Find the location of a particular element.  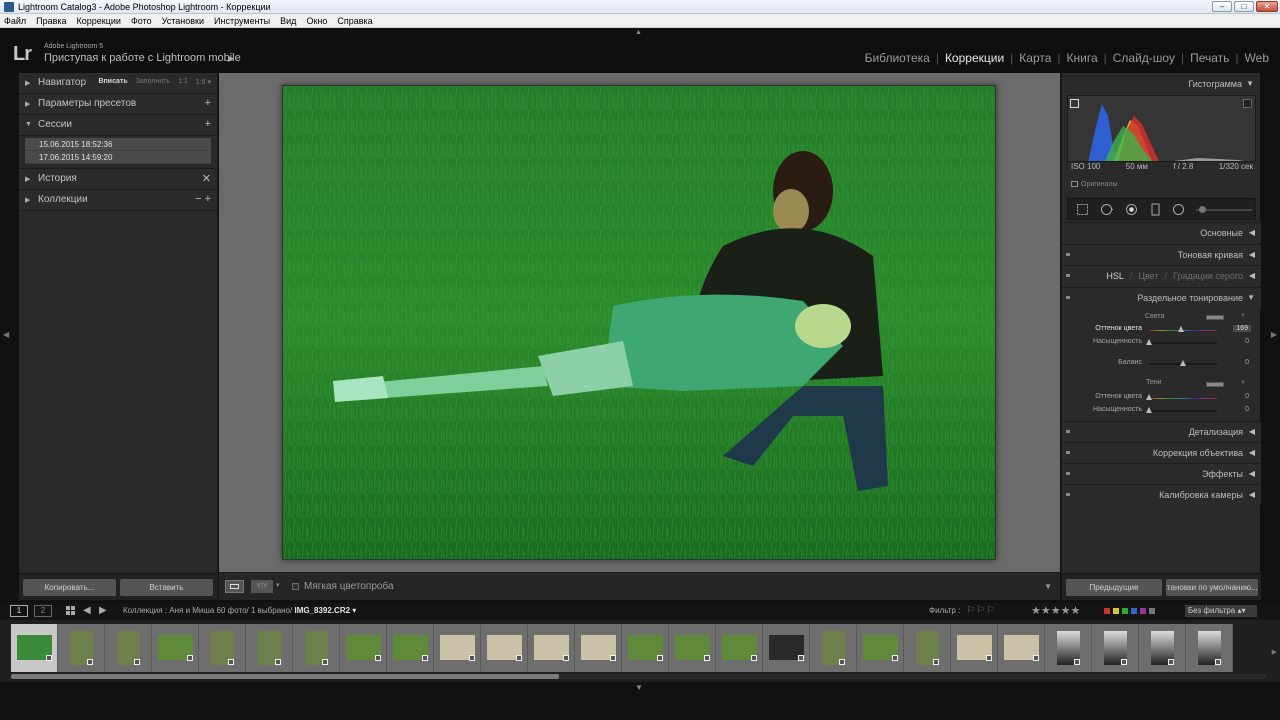

current-file: IMG_8392.CR2 ▾ is located at coordinates (325, 610).